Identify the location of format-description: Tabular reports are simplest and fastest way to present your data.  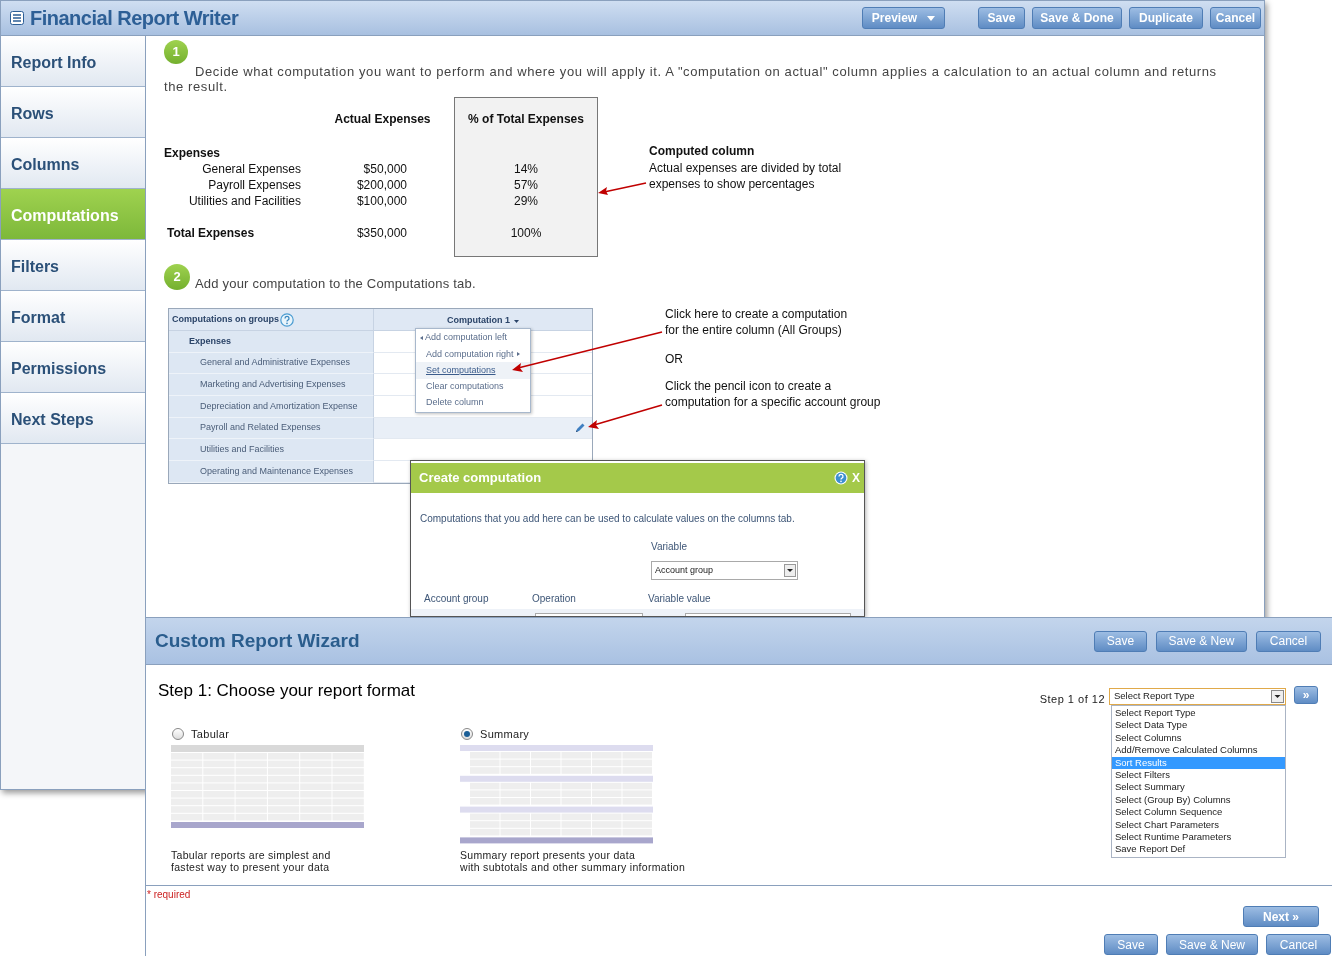
(251, 861).